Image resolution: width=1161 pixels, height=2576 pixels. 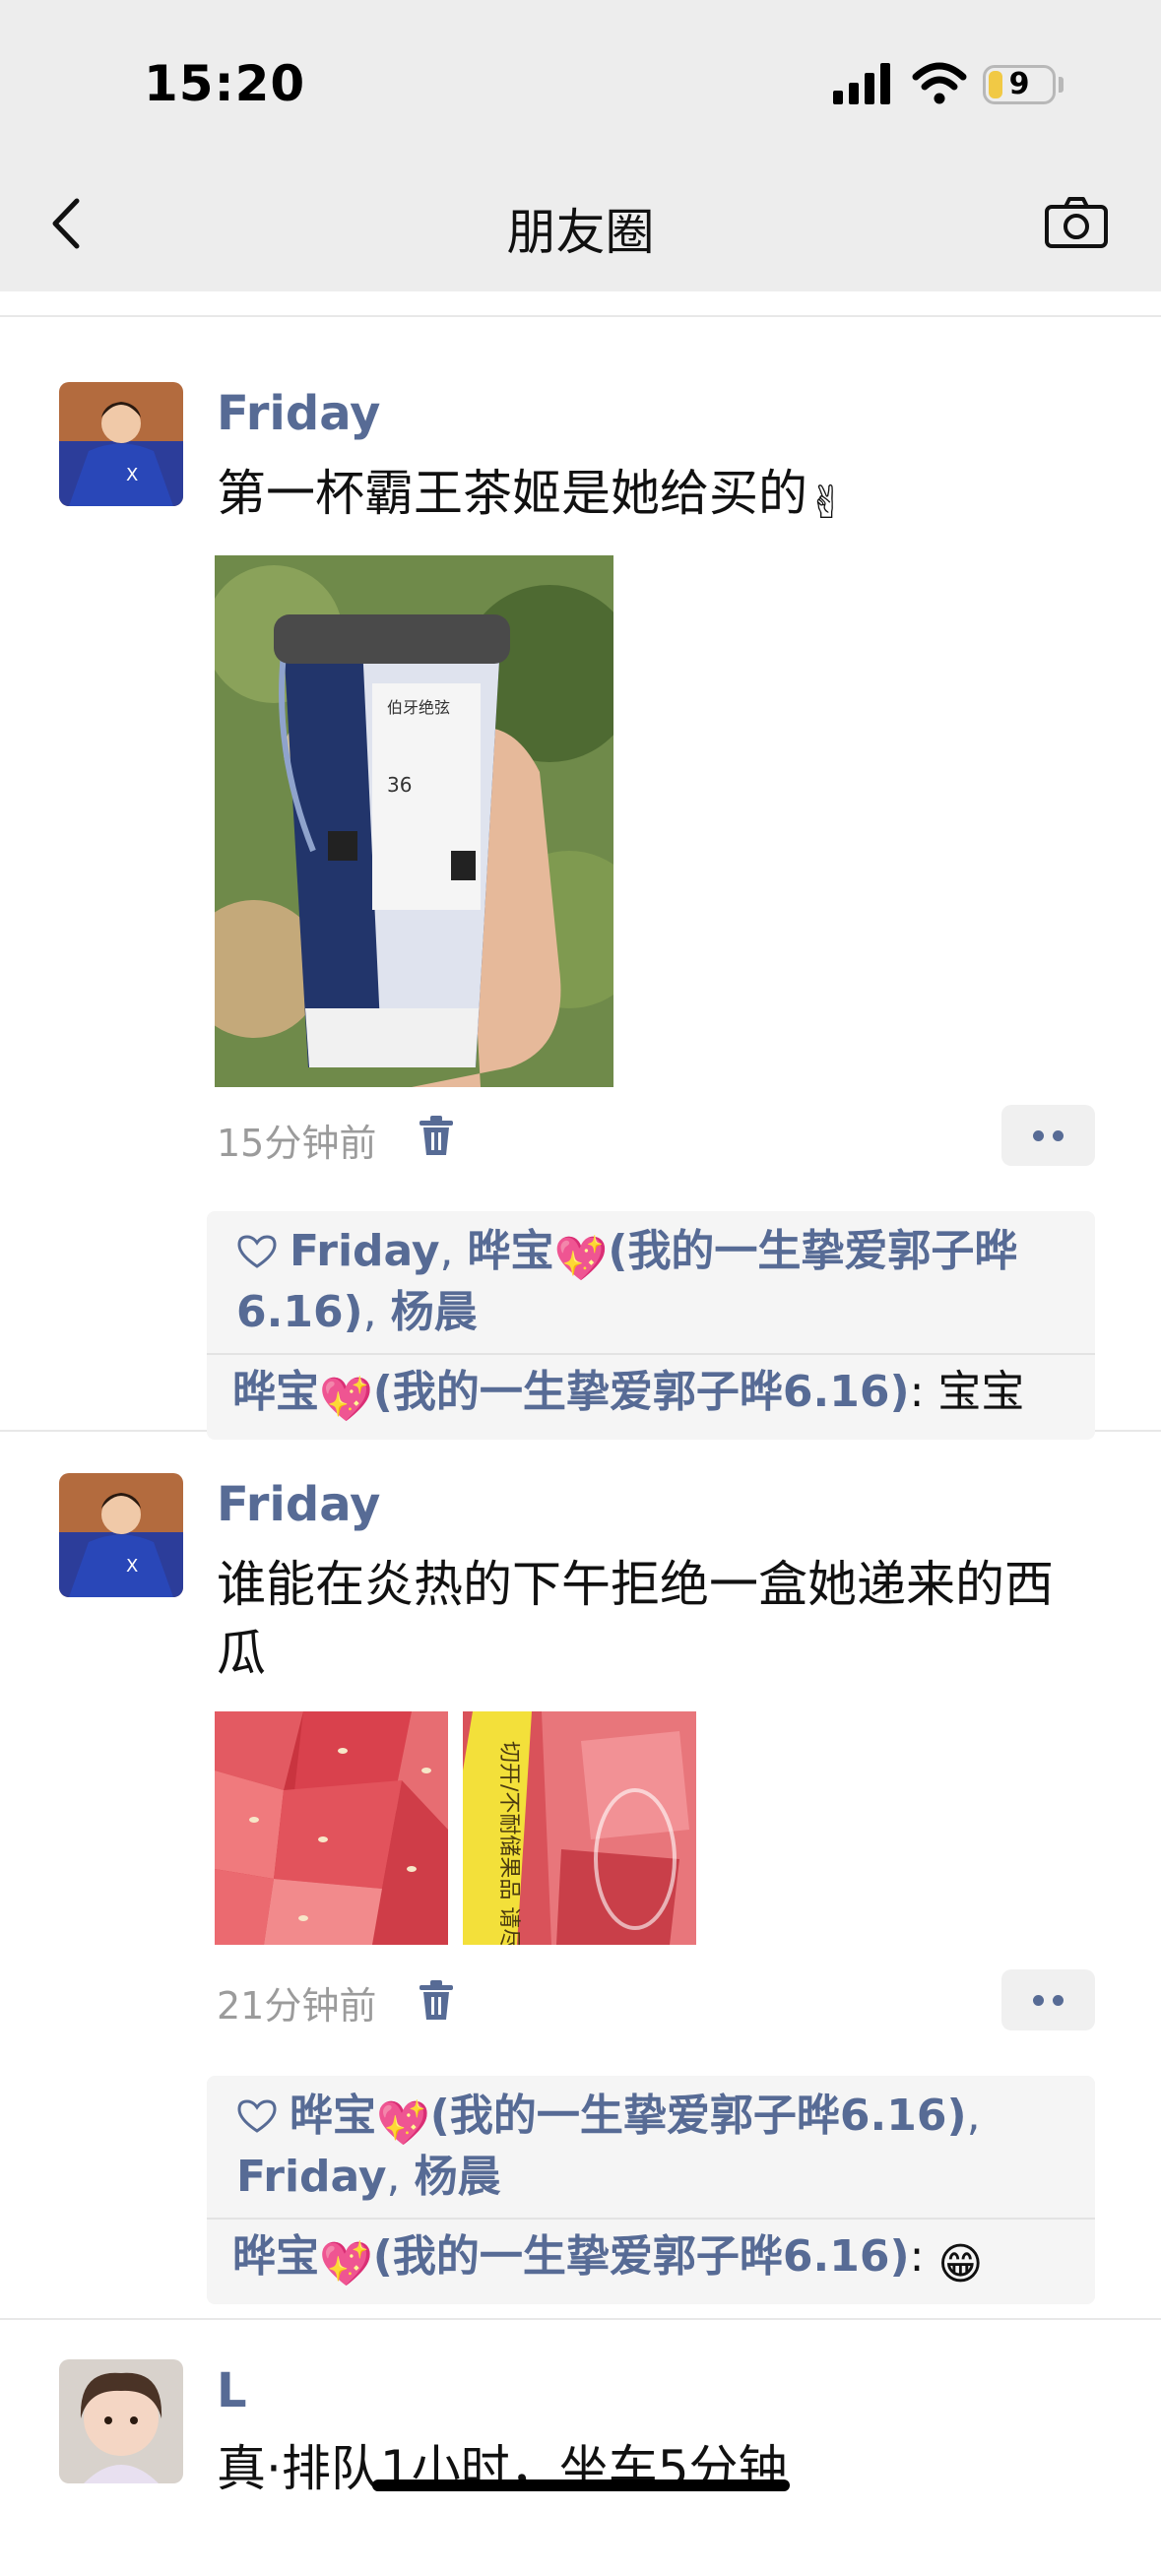 I want to click on battery-level: 9, so click(x=1019, y=84).